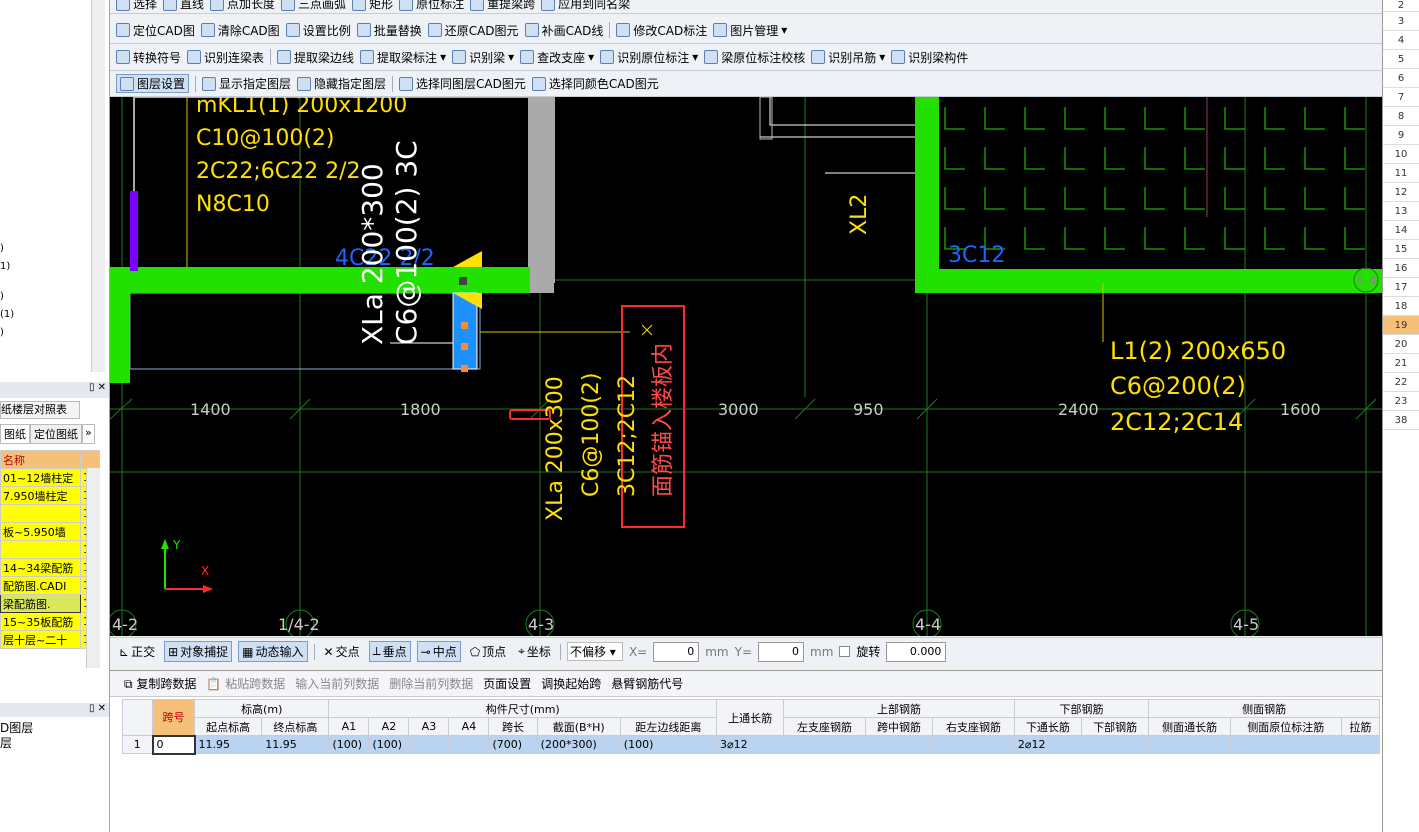 The height and width of the screenshot is (832, 1419). Describe the element at coordinates (295, 726) in the screenshot. I see `col-header: 终点标高` at that location.